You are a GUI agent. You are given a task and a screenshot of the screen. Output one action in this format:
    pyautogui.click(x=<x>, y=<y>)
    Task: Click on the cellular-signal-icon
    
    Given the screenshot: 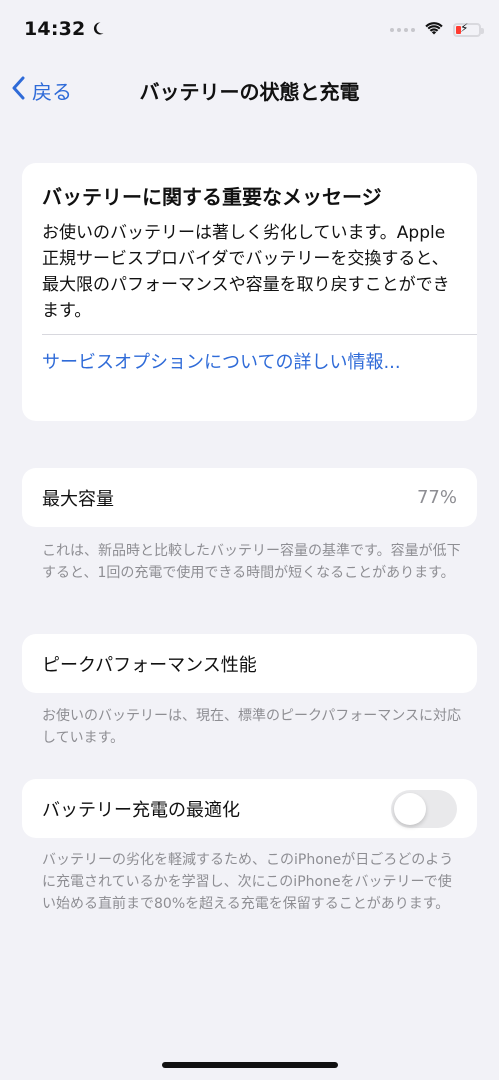 What is the action you would take?
    pyautogui.click(x=402, y=29)
    